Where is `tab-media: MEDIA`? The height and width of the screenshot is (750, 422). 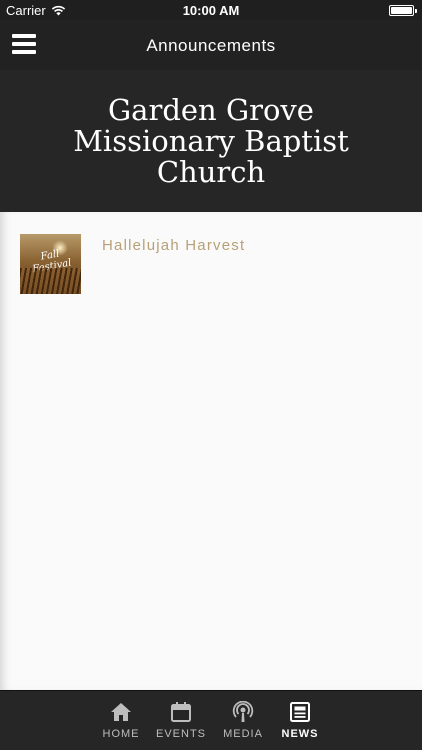
tab-media: MEDIA is located at coordinates (243, 720).